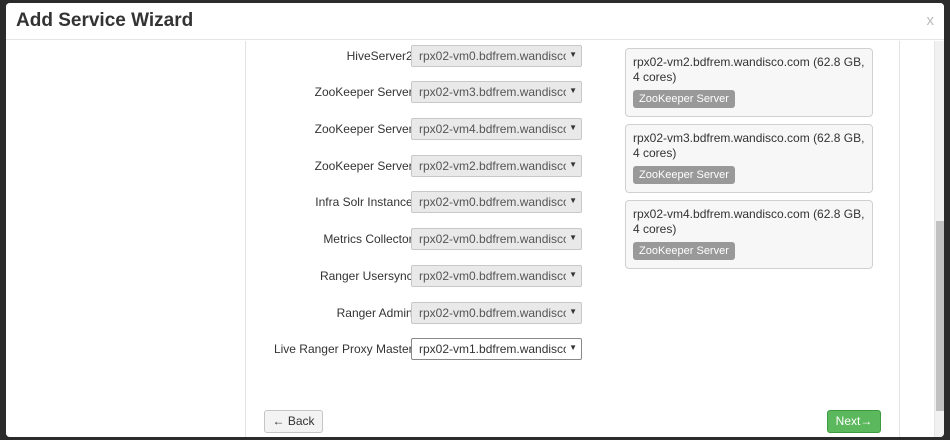 The height and width of the screenshot is (440, 950). Describe the element at coordinates (376, 313) in the screenshot. I see `component-label: Ranger Admin:` at that location.